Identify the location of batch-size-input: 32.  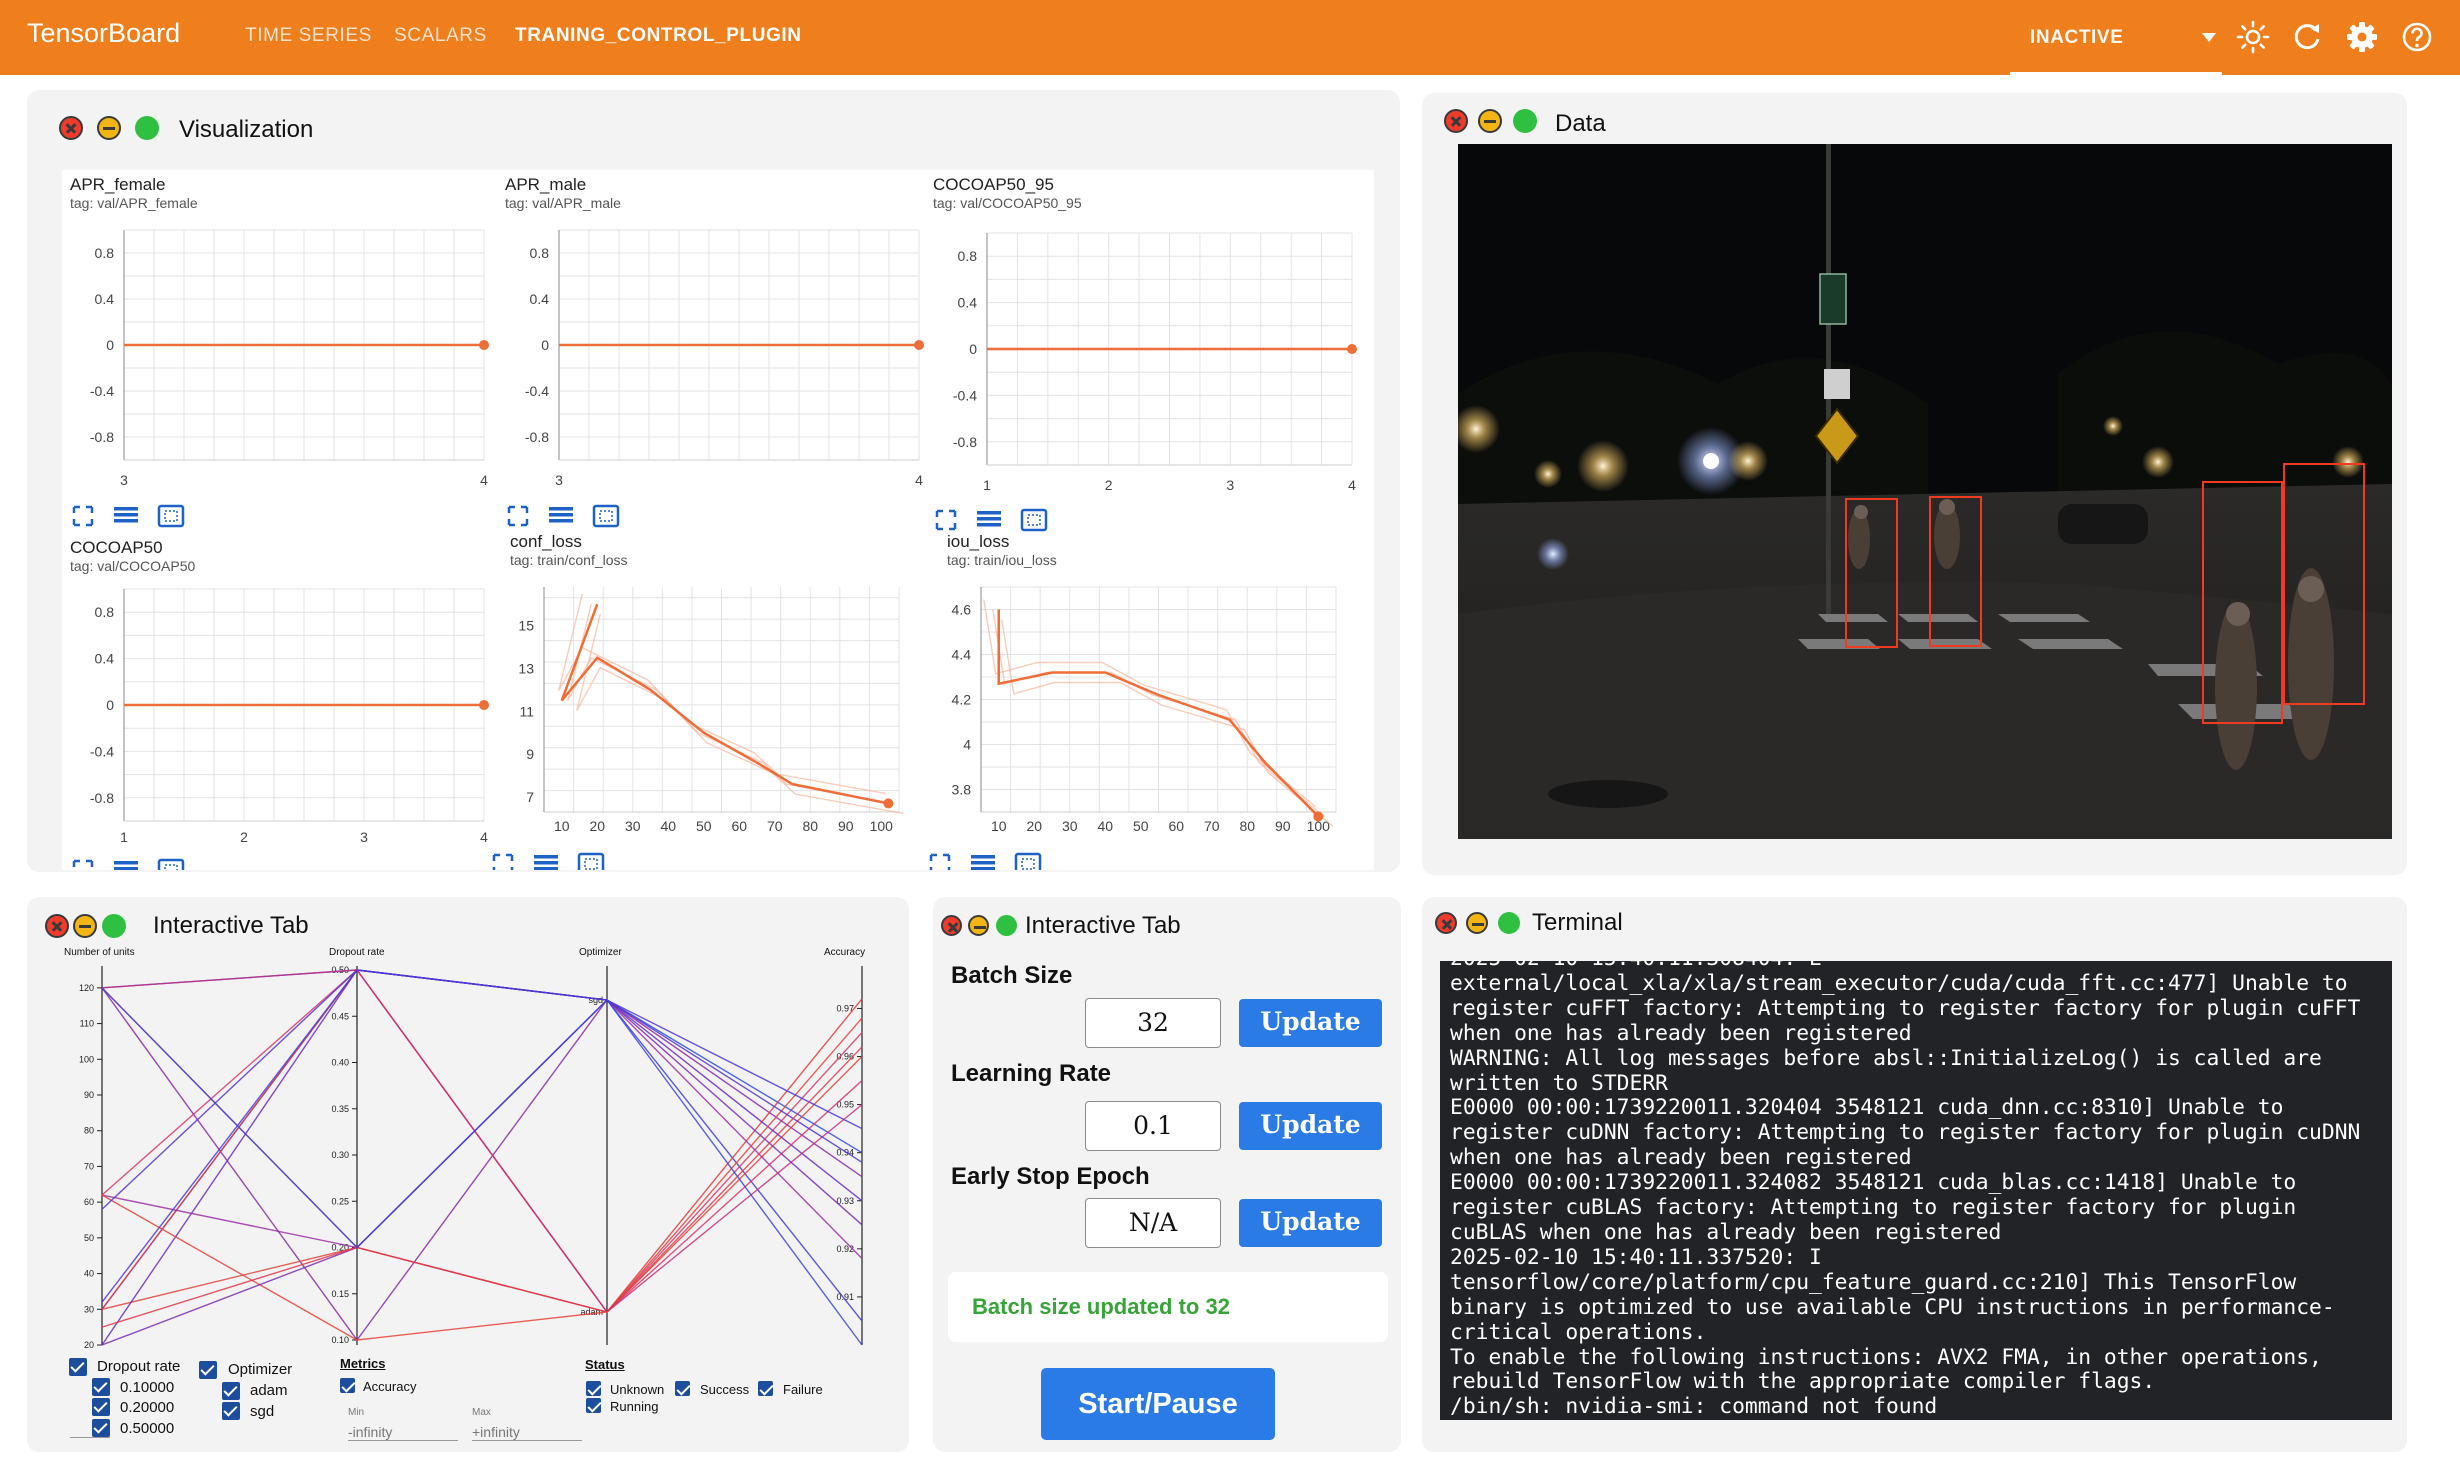
(1153, 1023).